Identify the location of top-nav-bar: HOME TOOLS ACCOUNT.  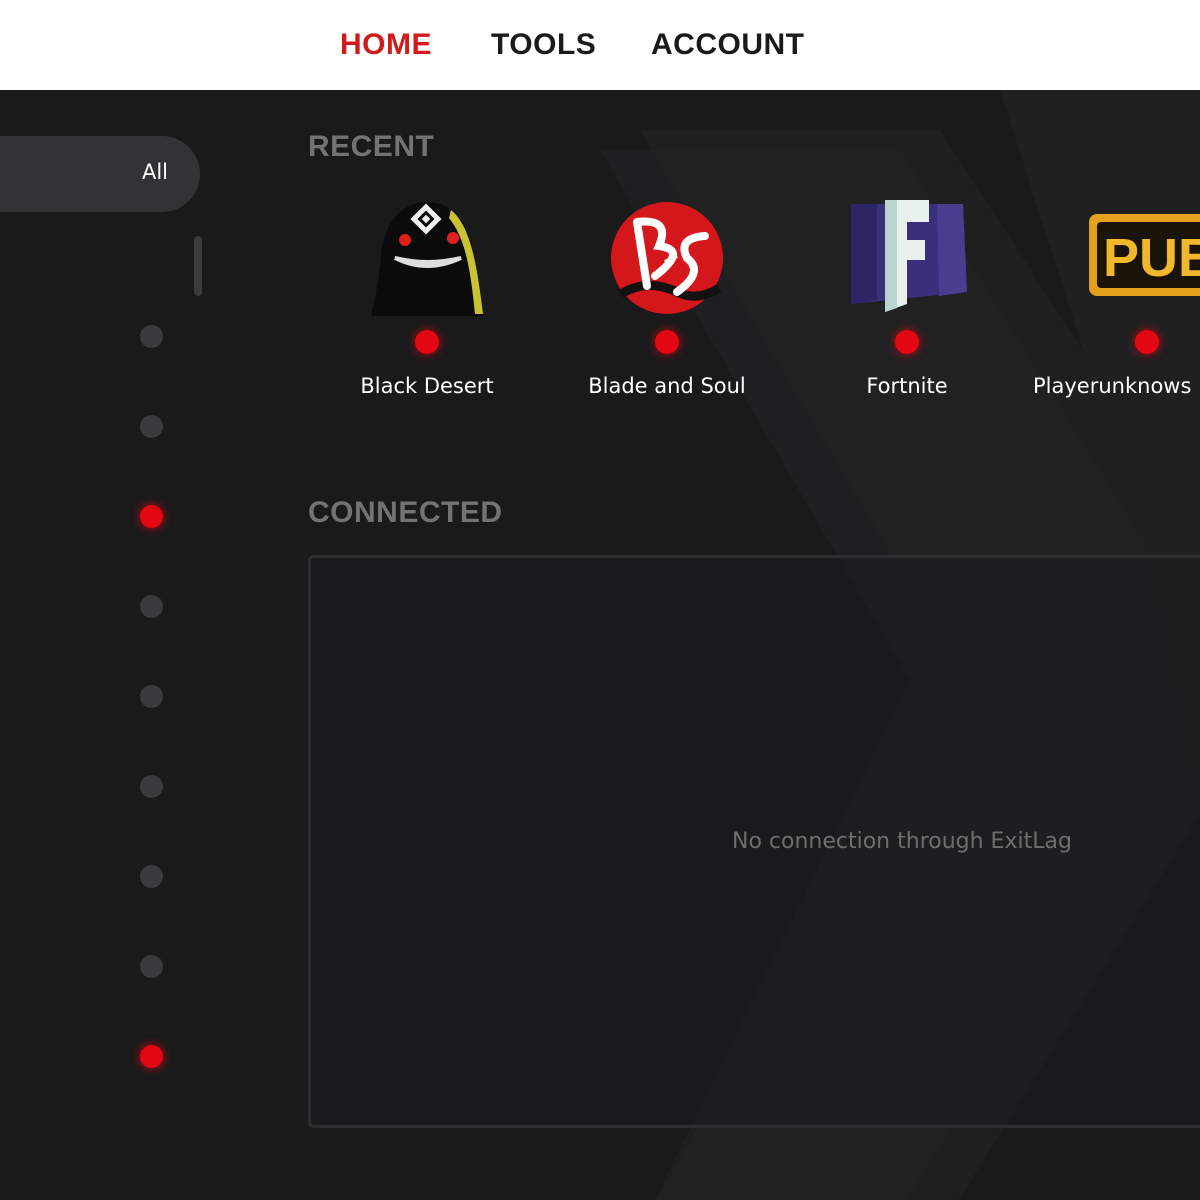
(600, 45).